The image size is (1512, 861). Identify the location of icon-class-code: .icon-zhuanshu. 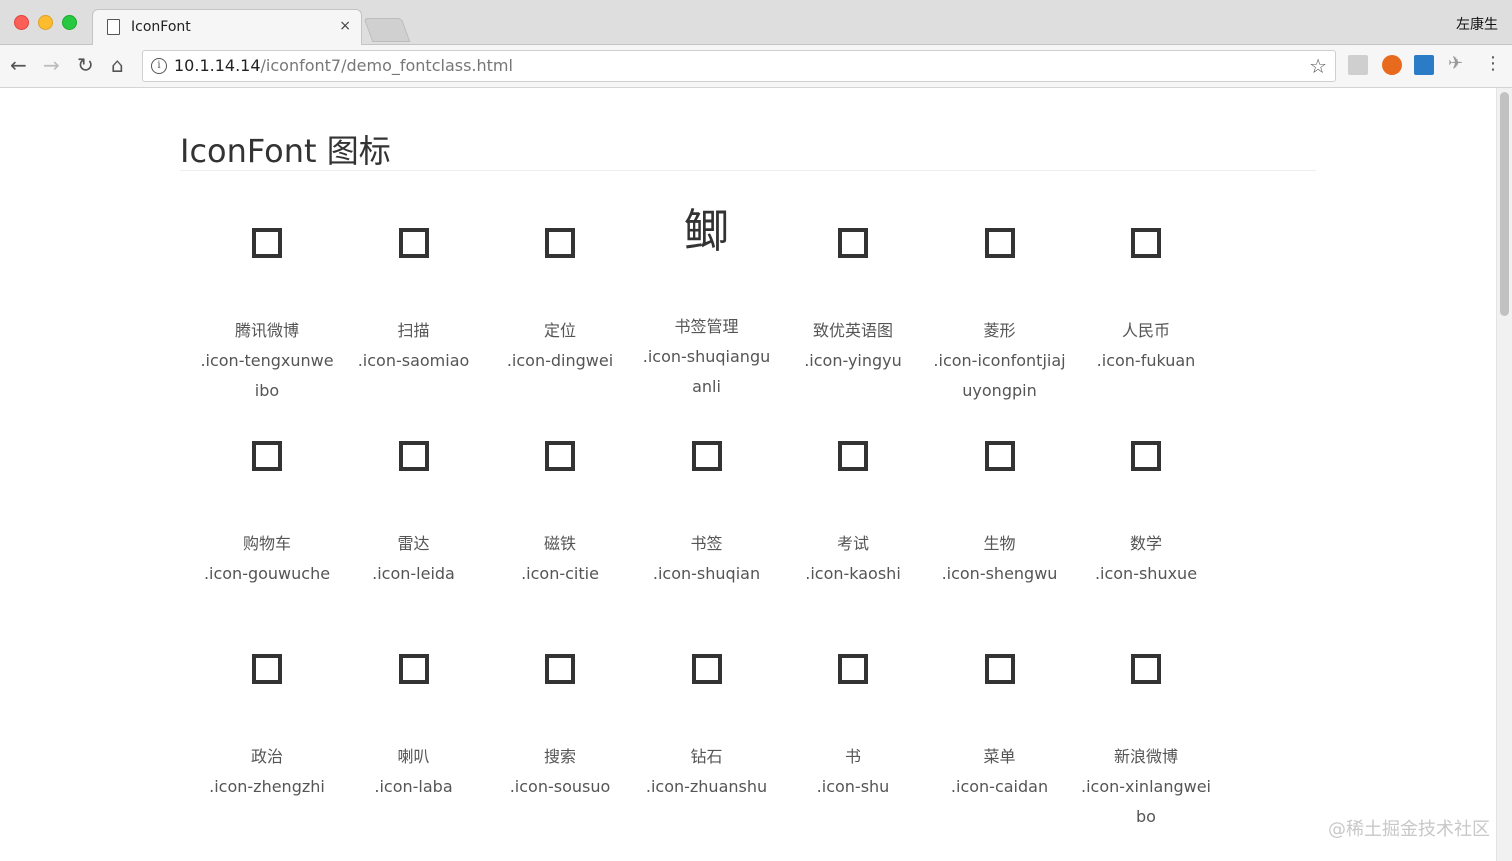
(706, 786).